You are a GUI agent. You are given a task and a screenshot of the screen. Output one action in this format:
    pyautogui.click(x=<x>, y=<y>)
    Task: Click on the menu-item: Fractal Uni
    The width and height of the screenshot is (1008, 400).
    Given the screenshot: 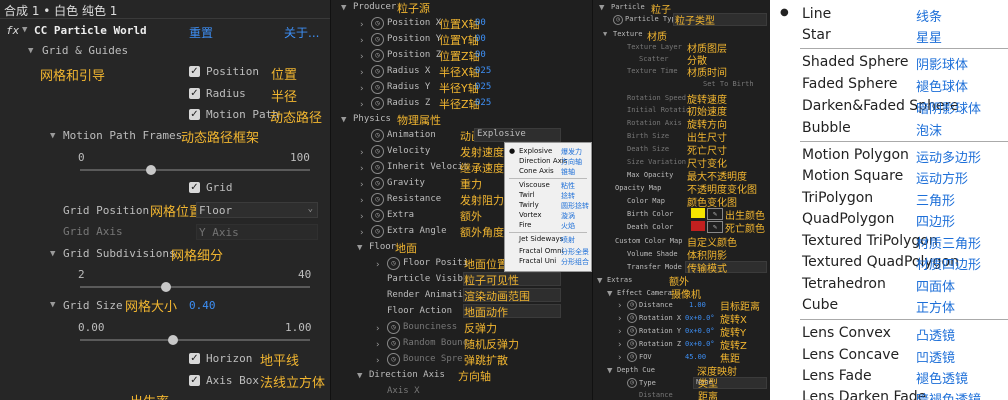 What is the action you would take?
    pyautogui.click(x=537, y=261)
    